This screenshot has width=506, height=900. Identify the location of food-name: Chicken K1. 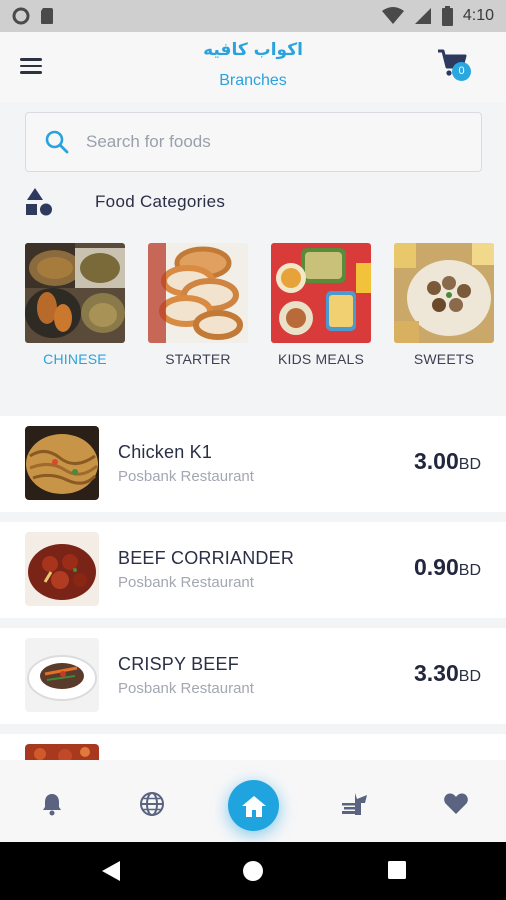
(165, 452).